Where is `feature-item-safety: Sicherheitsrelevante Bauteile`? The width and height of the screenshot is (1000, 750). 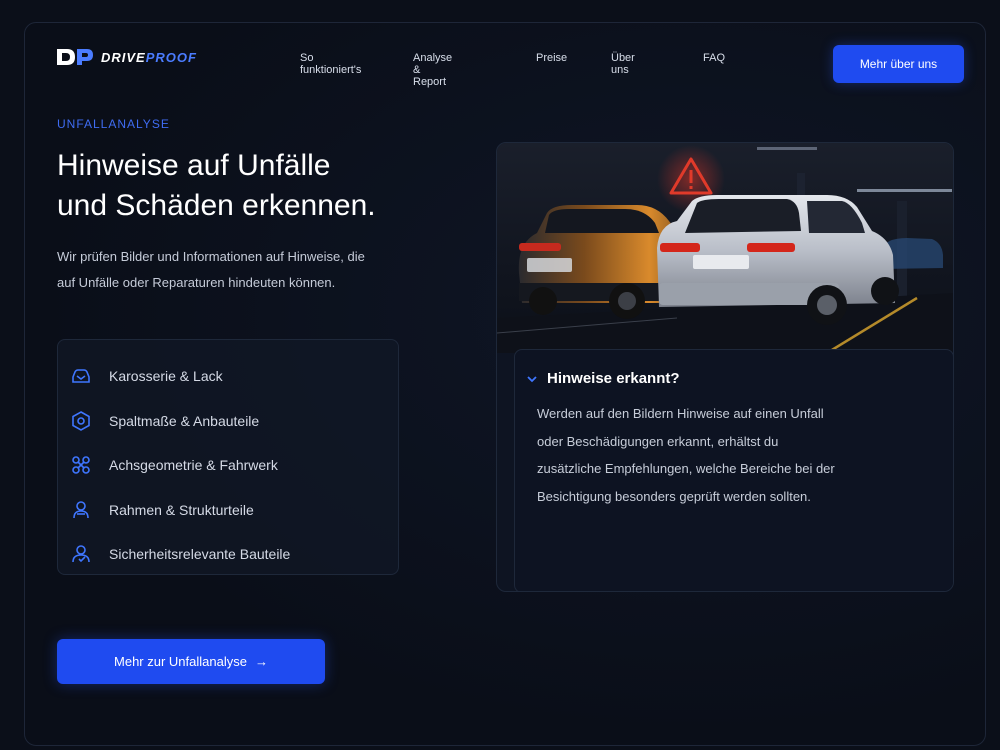
feature-item-safety: Sicherheitsrelevante Bauteile is located at coordinates (228, 554).